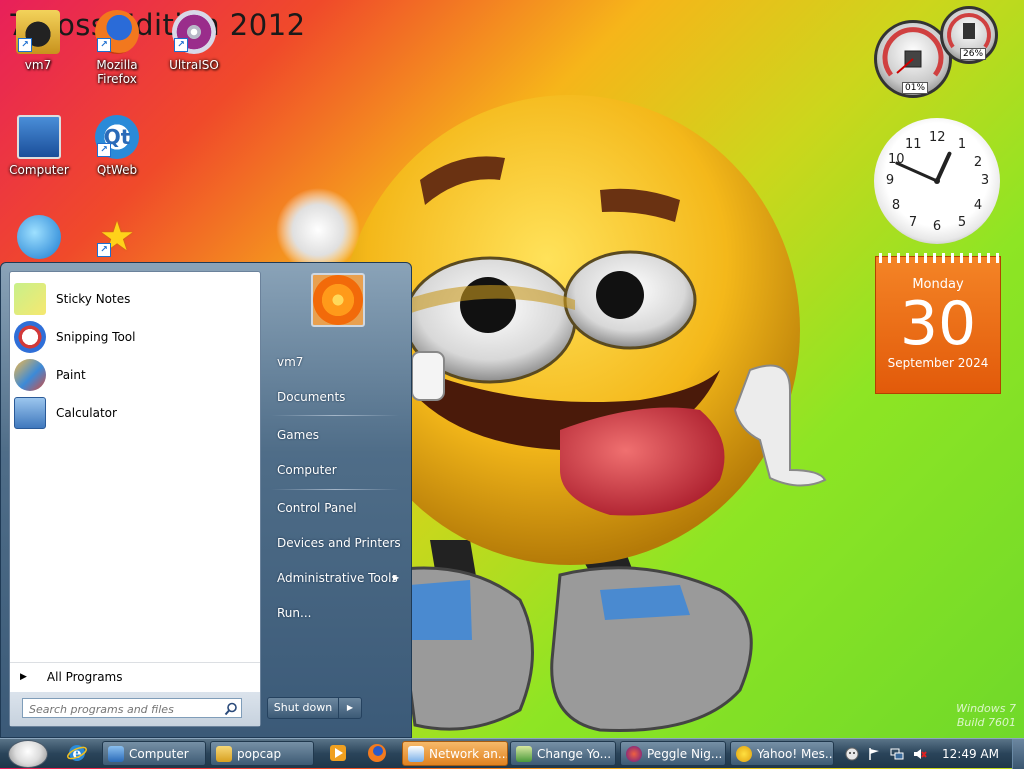 This screenshot has width=1024, height=769. Describe the element at coordinates (339, 543) in the screenshot. I see `start-link-devices-printers: Devices and Printers` at that location.